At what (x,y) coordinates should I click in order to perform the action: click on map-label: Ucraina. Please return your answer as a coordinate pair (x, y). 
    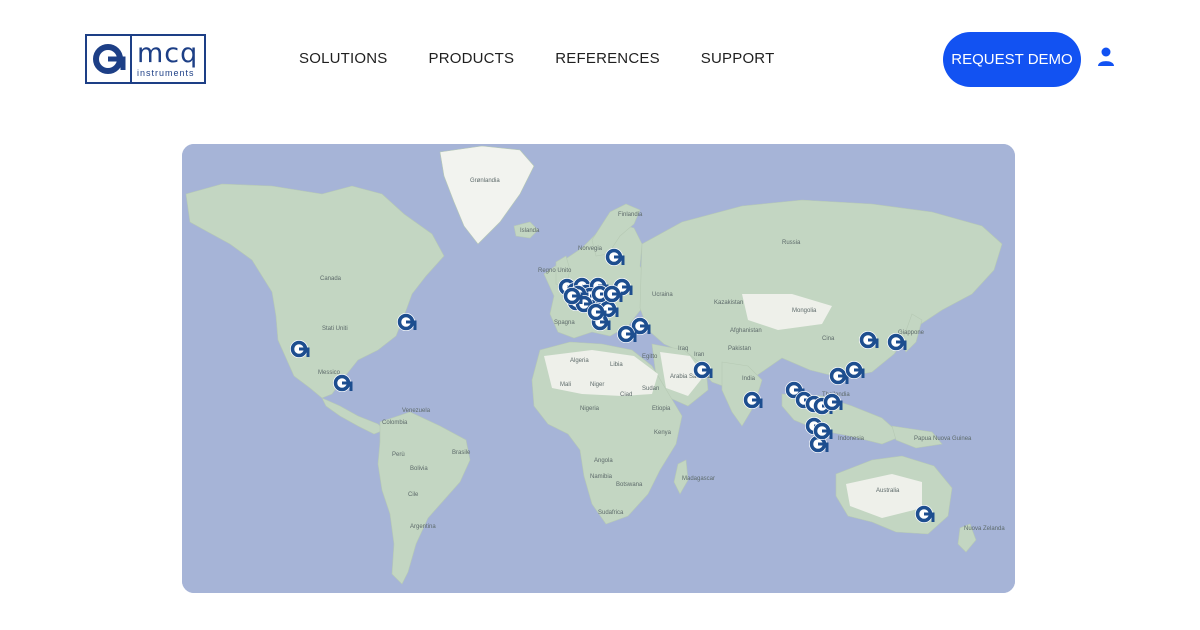
    Looking at the image, I should click on (662, 295).